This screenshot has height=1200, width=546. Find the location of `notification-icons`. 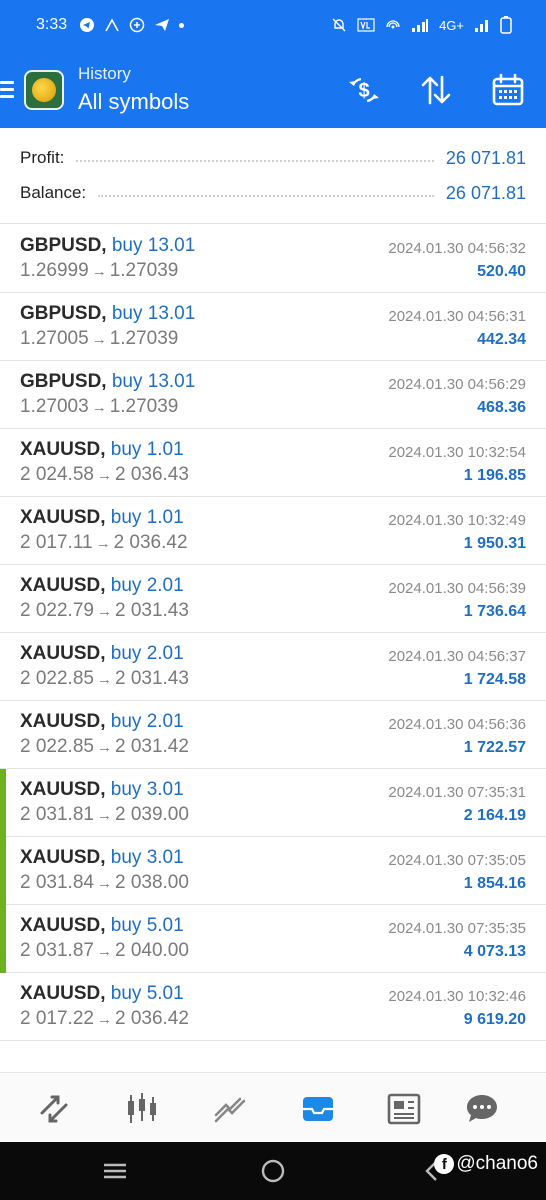

notification-icons is located at coordinates (132, 25).